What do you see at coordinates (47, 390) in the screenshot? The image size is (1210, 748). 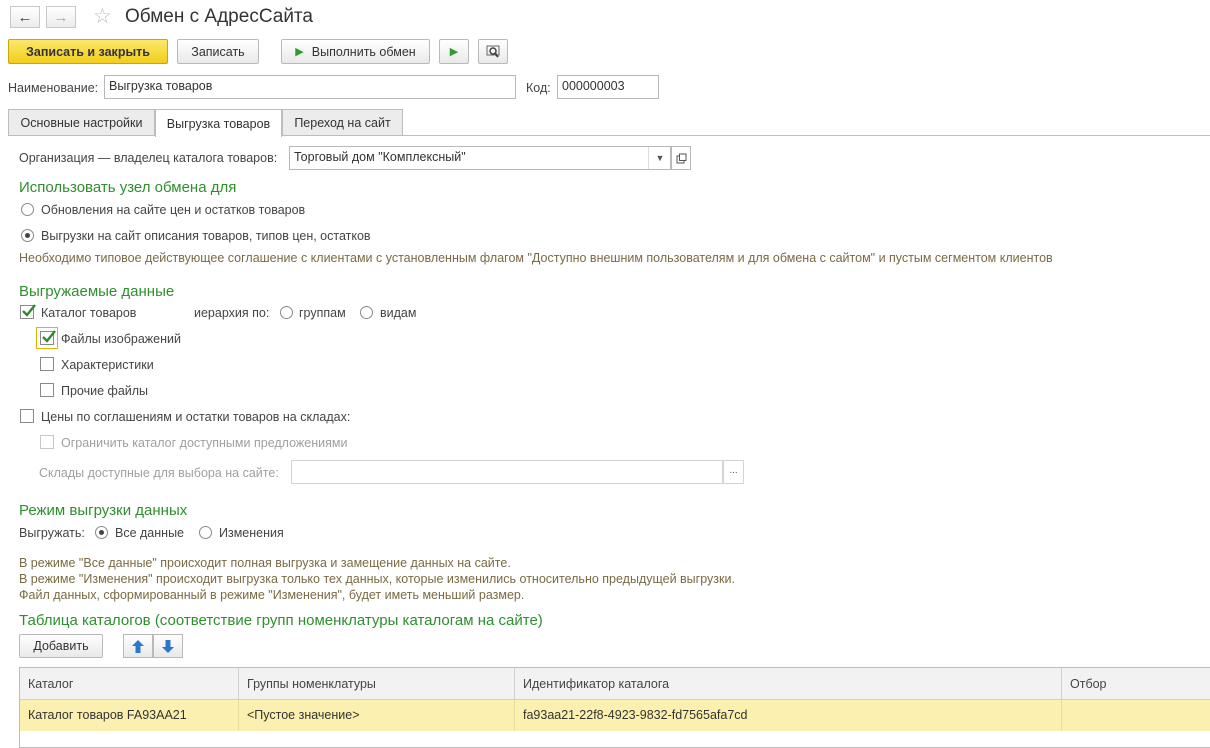 I see `other-files-checkbox` at bounding box center [47, 390].